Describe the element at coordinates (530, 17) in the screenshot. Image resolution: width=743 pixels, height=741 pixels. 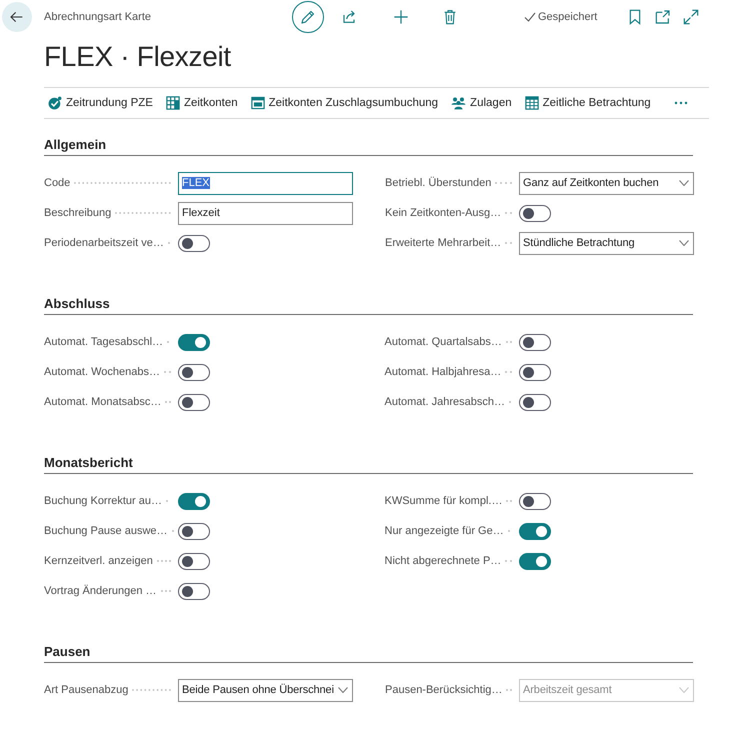
I see `check-icon` at that location.